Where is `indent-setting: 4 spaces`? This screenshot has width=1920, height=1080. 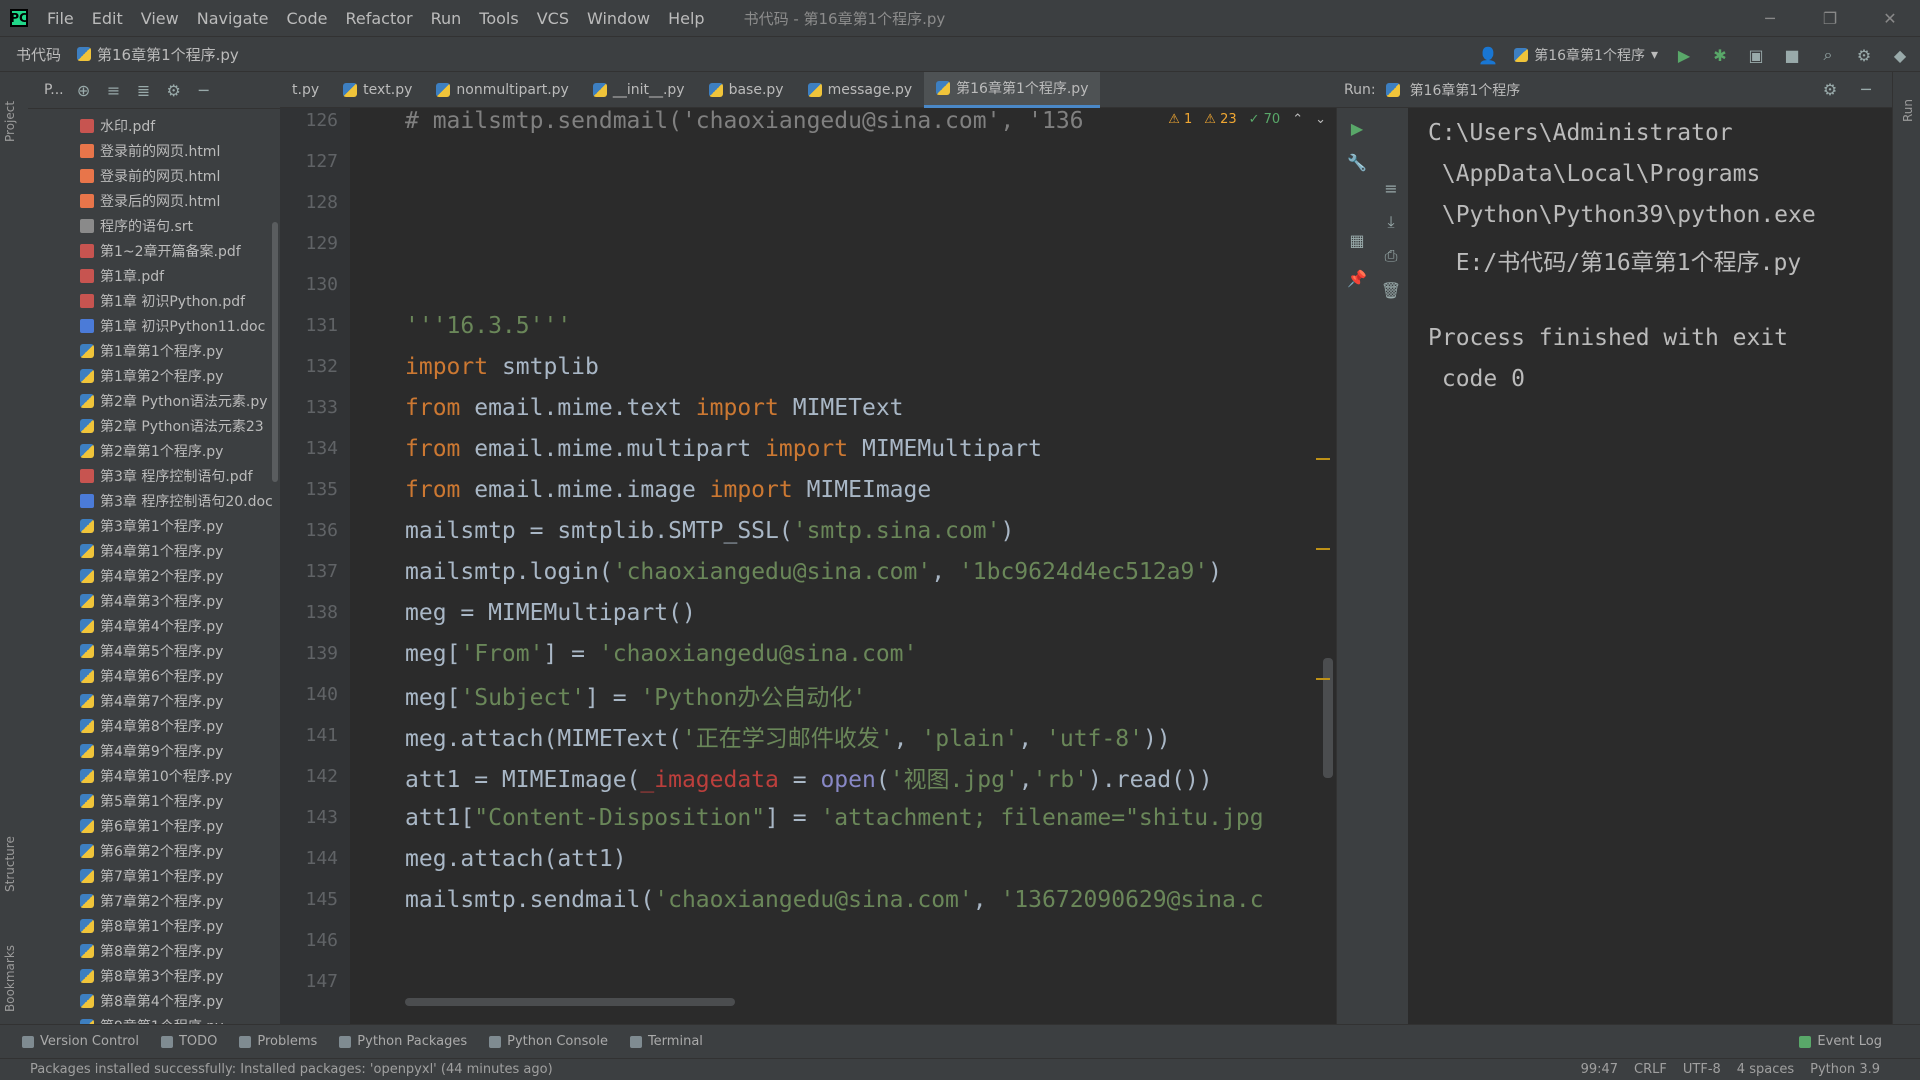 indent-setting: 4 spaces is located at coordinates (1765, 1069).